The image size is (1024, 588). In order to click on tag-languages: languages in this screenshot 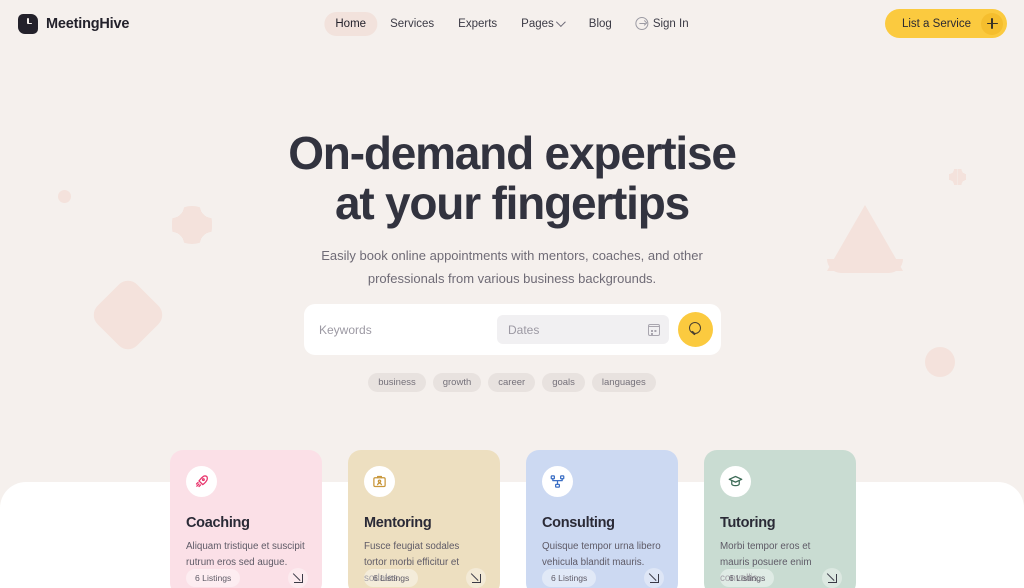, I will do `click(623, 382)`.